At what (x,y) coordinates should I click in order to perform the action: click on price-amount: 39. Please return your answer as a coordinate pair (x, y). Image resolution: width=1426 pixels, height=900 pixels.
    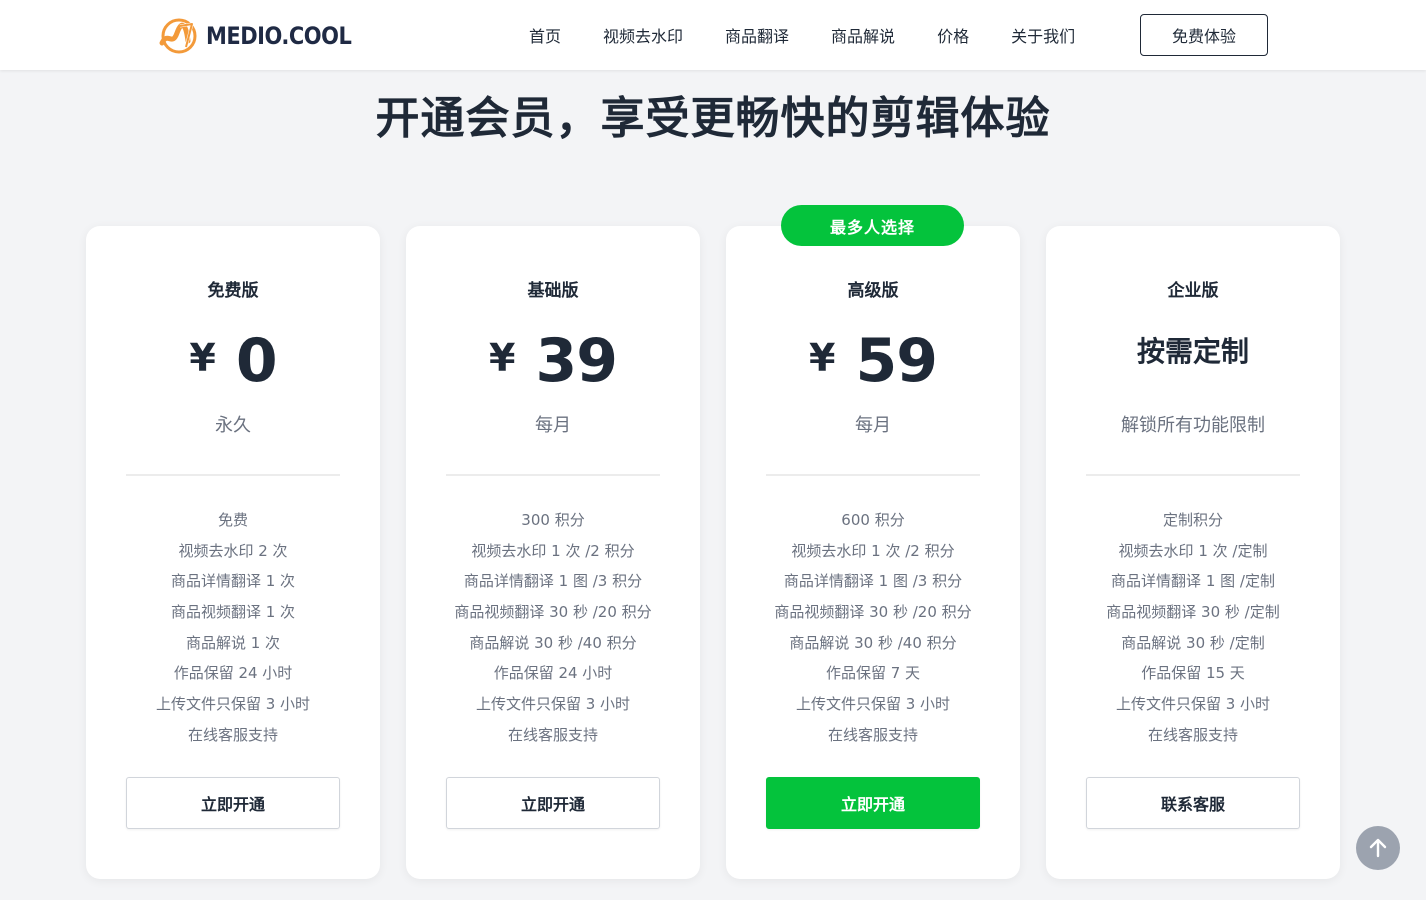
    Looking at the image, I should click on (576, 361).